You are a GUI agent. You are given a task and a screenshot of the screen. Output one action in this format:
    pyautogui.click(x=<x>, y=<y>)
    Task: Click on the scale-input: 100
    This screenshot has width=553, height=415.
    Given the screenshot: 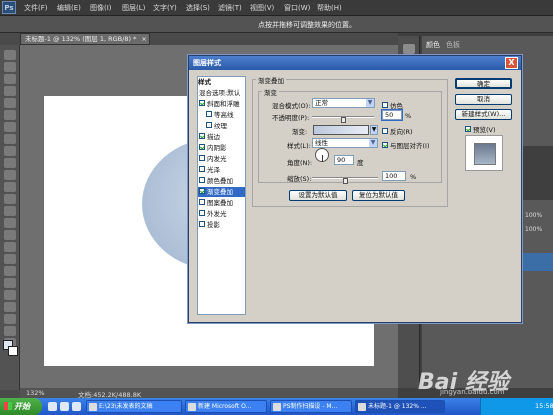 What is the action you would take?
    pyautogui.click(x=394, y=176)
    